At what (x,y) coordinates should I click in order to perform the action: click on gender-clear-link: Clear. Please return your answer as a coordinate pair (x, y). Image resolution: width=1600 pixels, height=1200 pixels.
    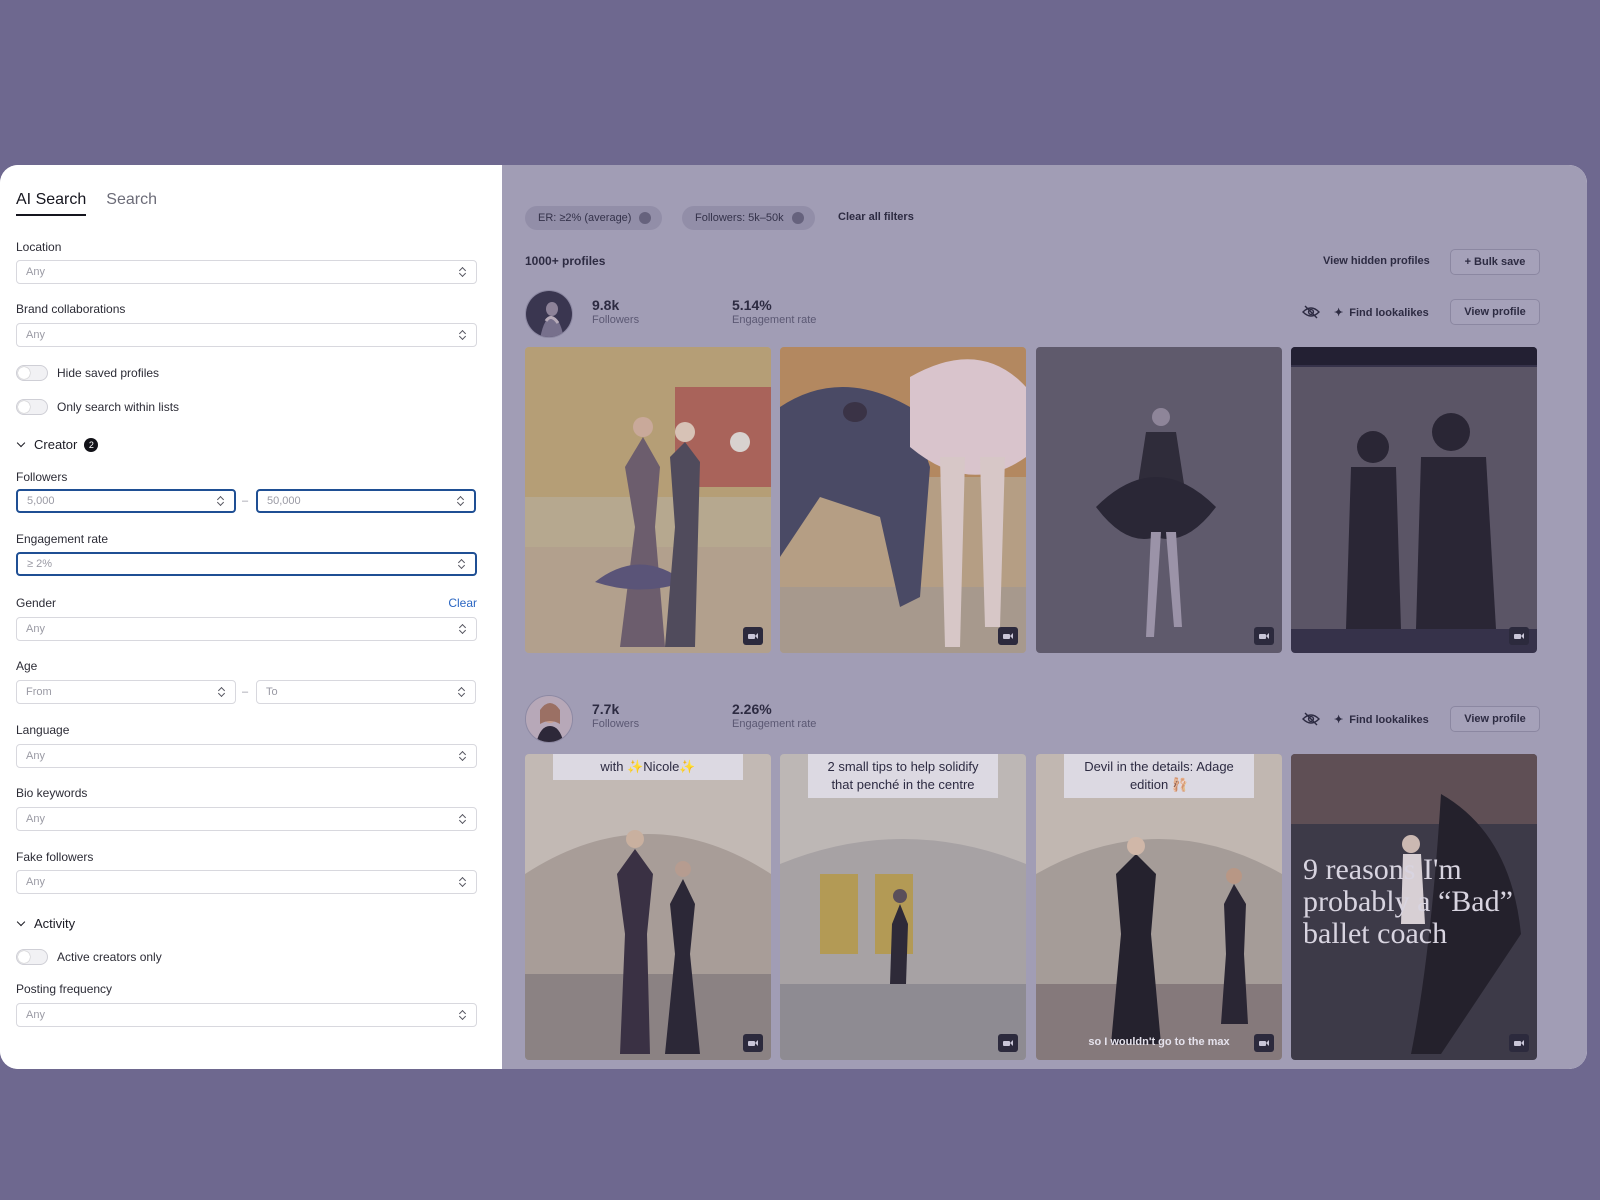
    Looking at the image, I should click on (462, 603).